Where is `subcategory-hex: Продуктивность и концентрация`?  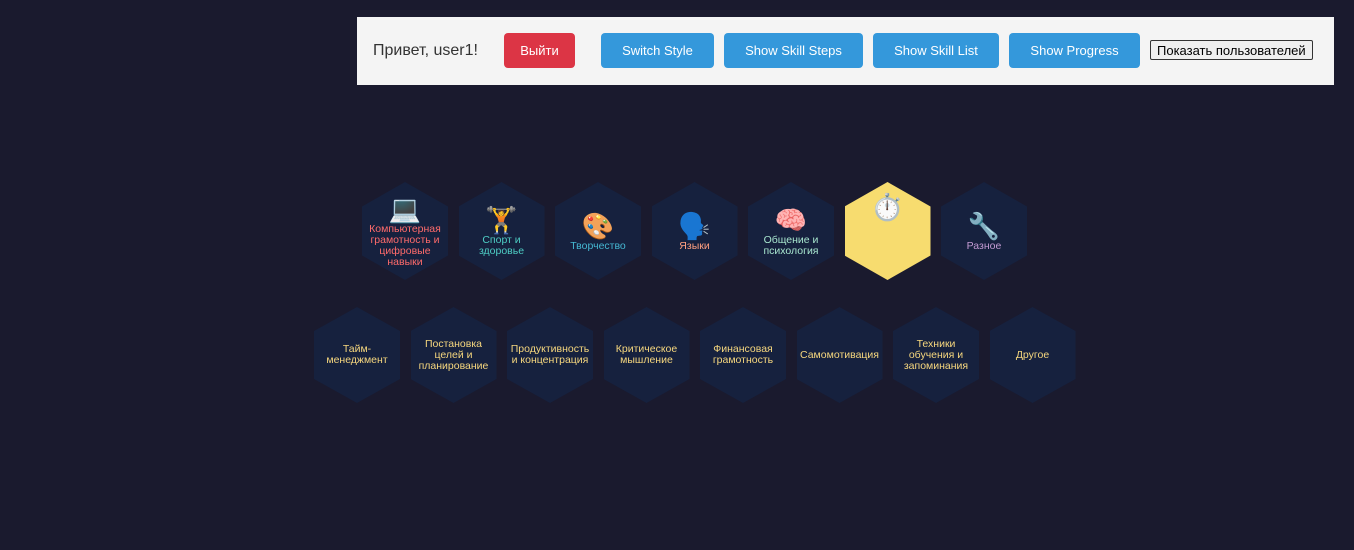 subcategory-hex: Продуктивность и концентрация is located at coordinates (550, 355).